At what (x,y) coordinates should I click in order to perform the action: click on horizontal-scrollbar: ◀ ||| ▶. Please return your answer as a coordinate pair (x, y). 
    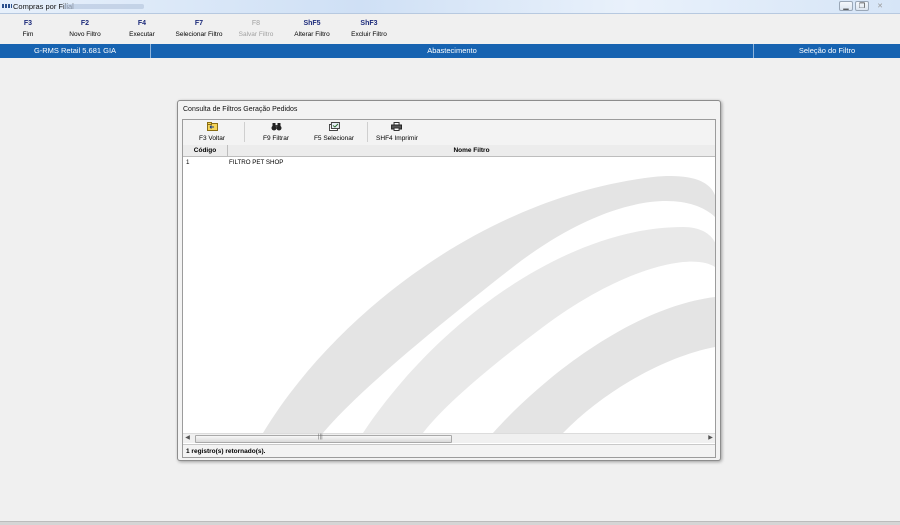
    Looking at the image, I should click on (449, 438).